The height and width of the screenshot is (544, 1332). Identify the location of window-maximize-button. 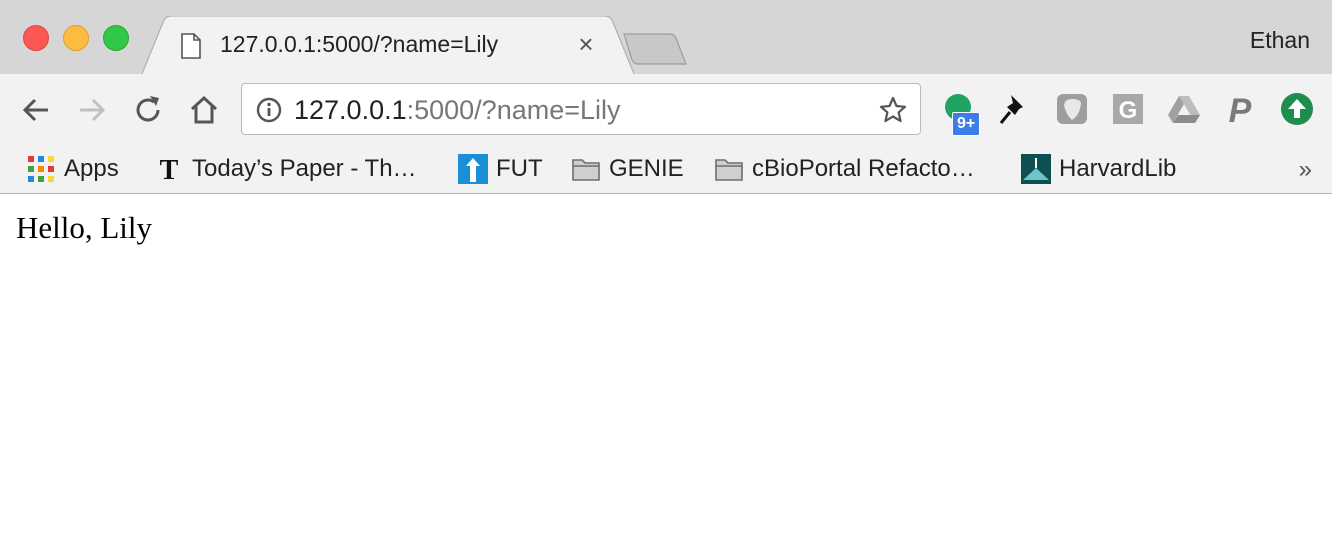
(116, 38).